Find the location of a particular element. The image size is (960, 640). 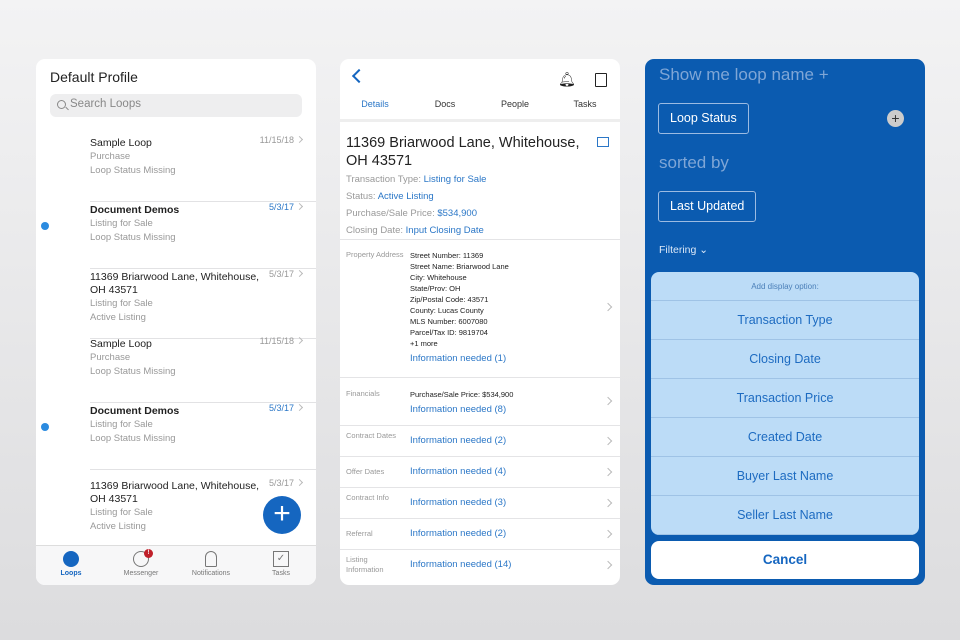

field-key: Purchase/Sale Price: is located at coordinates (392, 213).